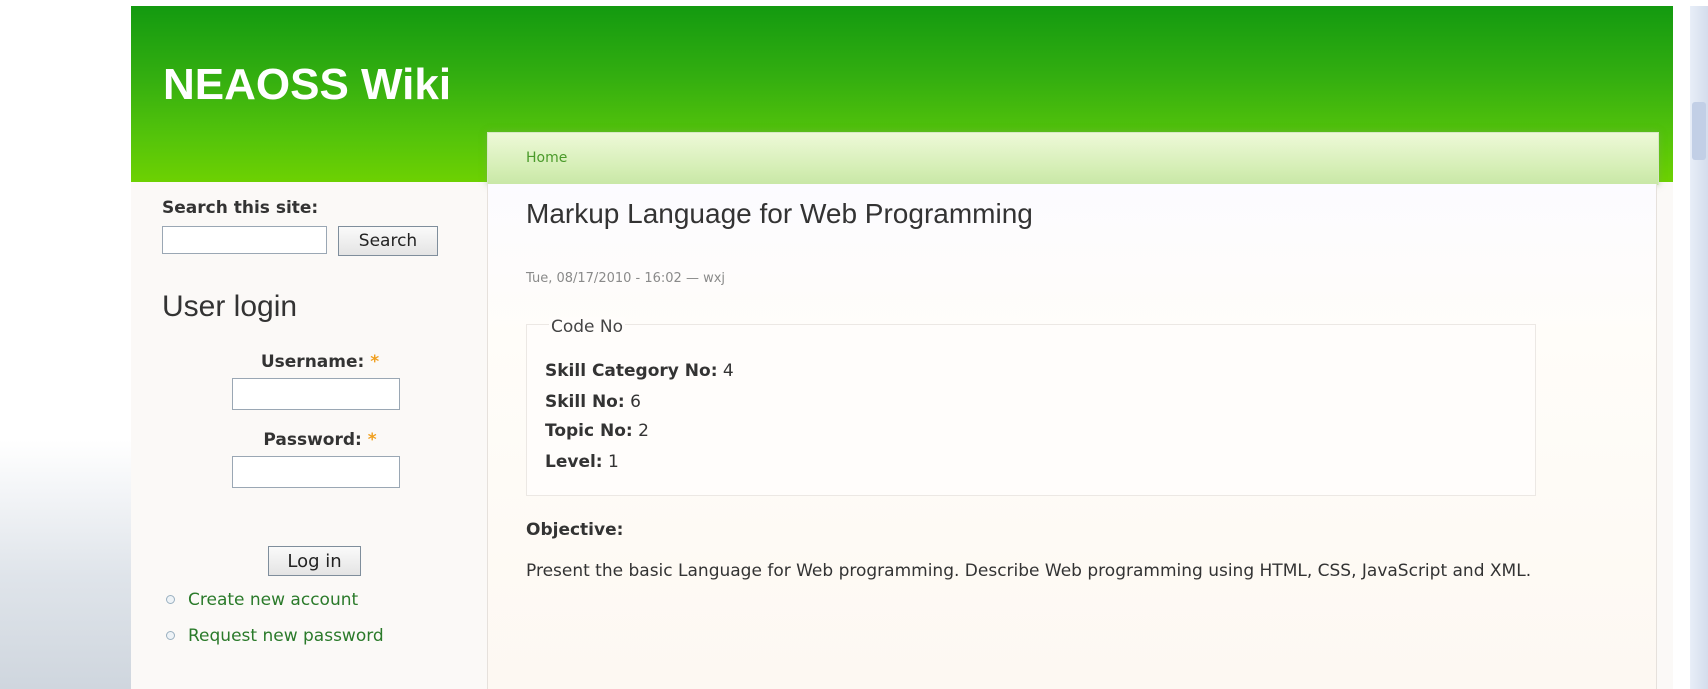 The width and height of the screenshot is (1708, 689). I want to click on level-row: Level: 1, so click(582, 462).